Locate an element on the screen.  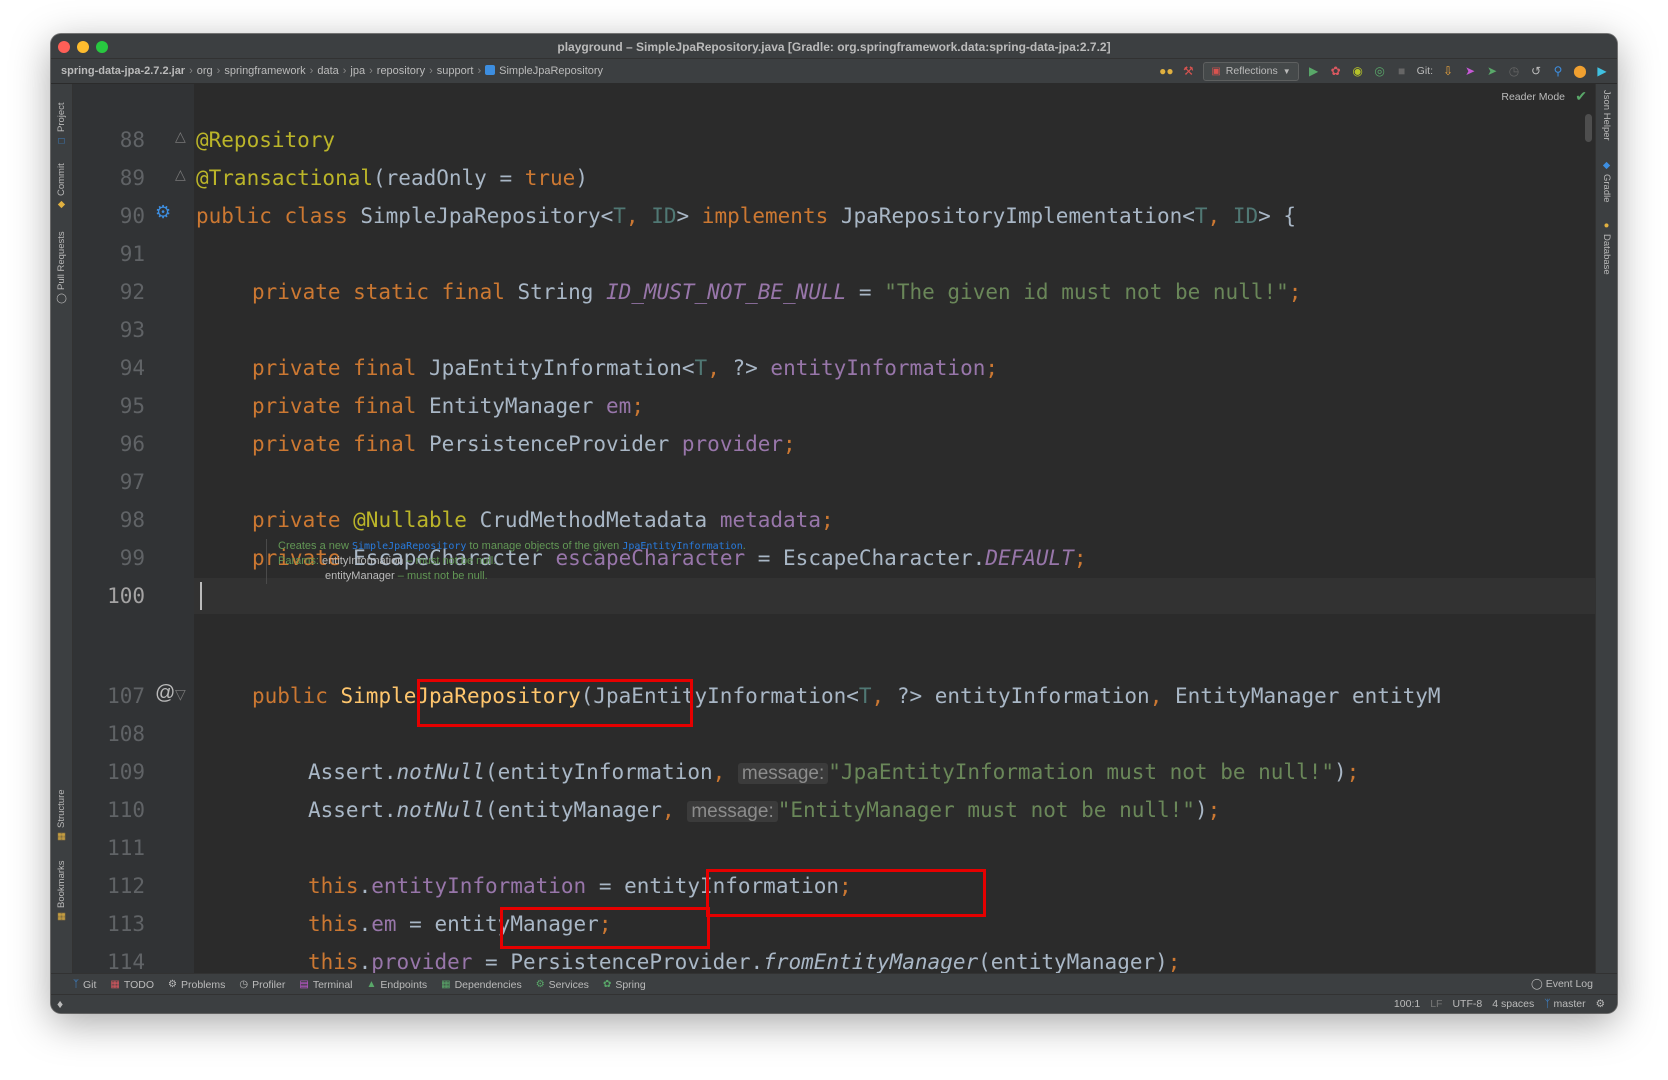
push-icon: ➤ is located at coordinates (1470, 71).